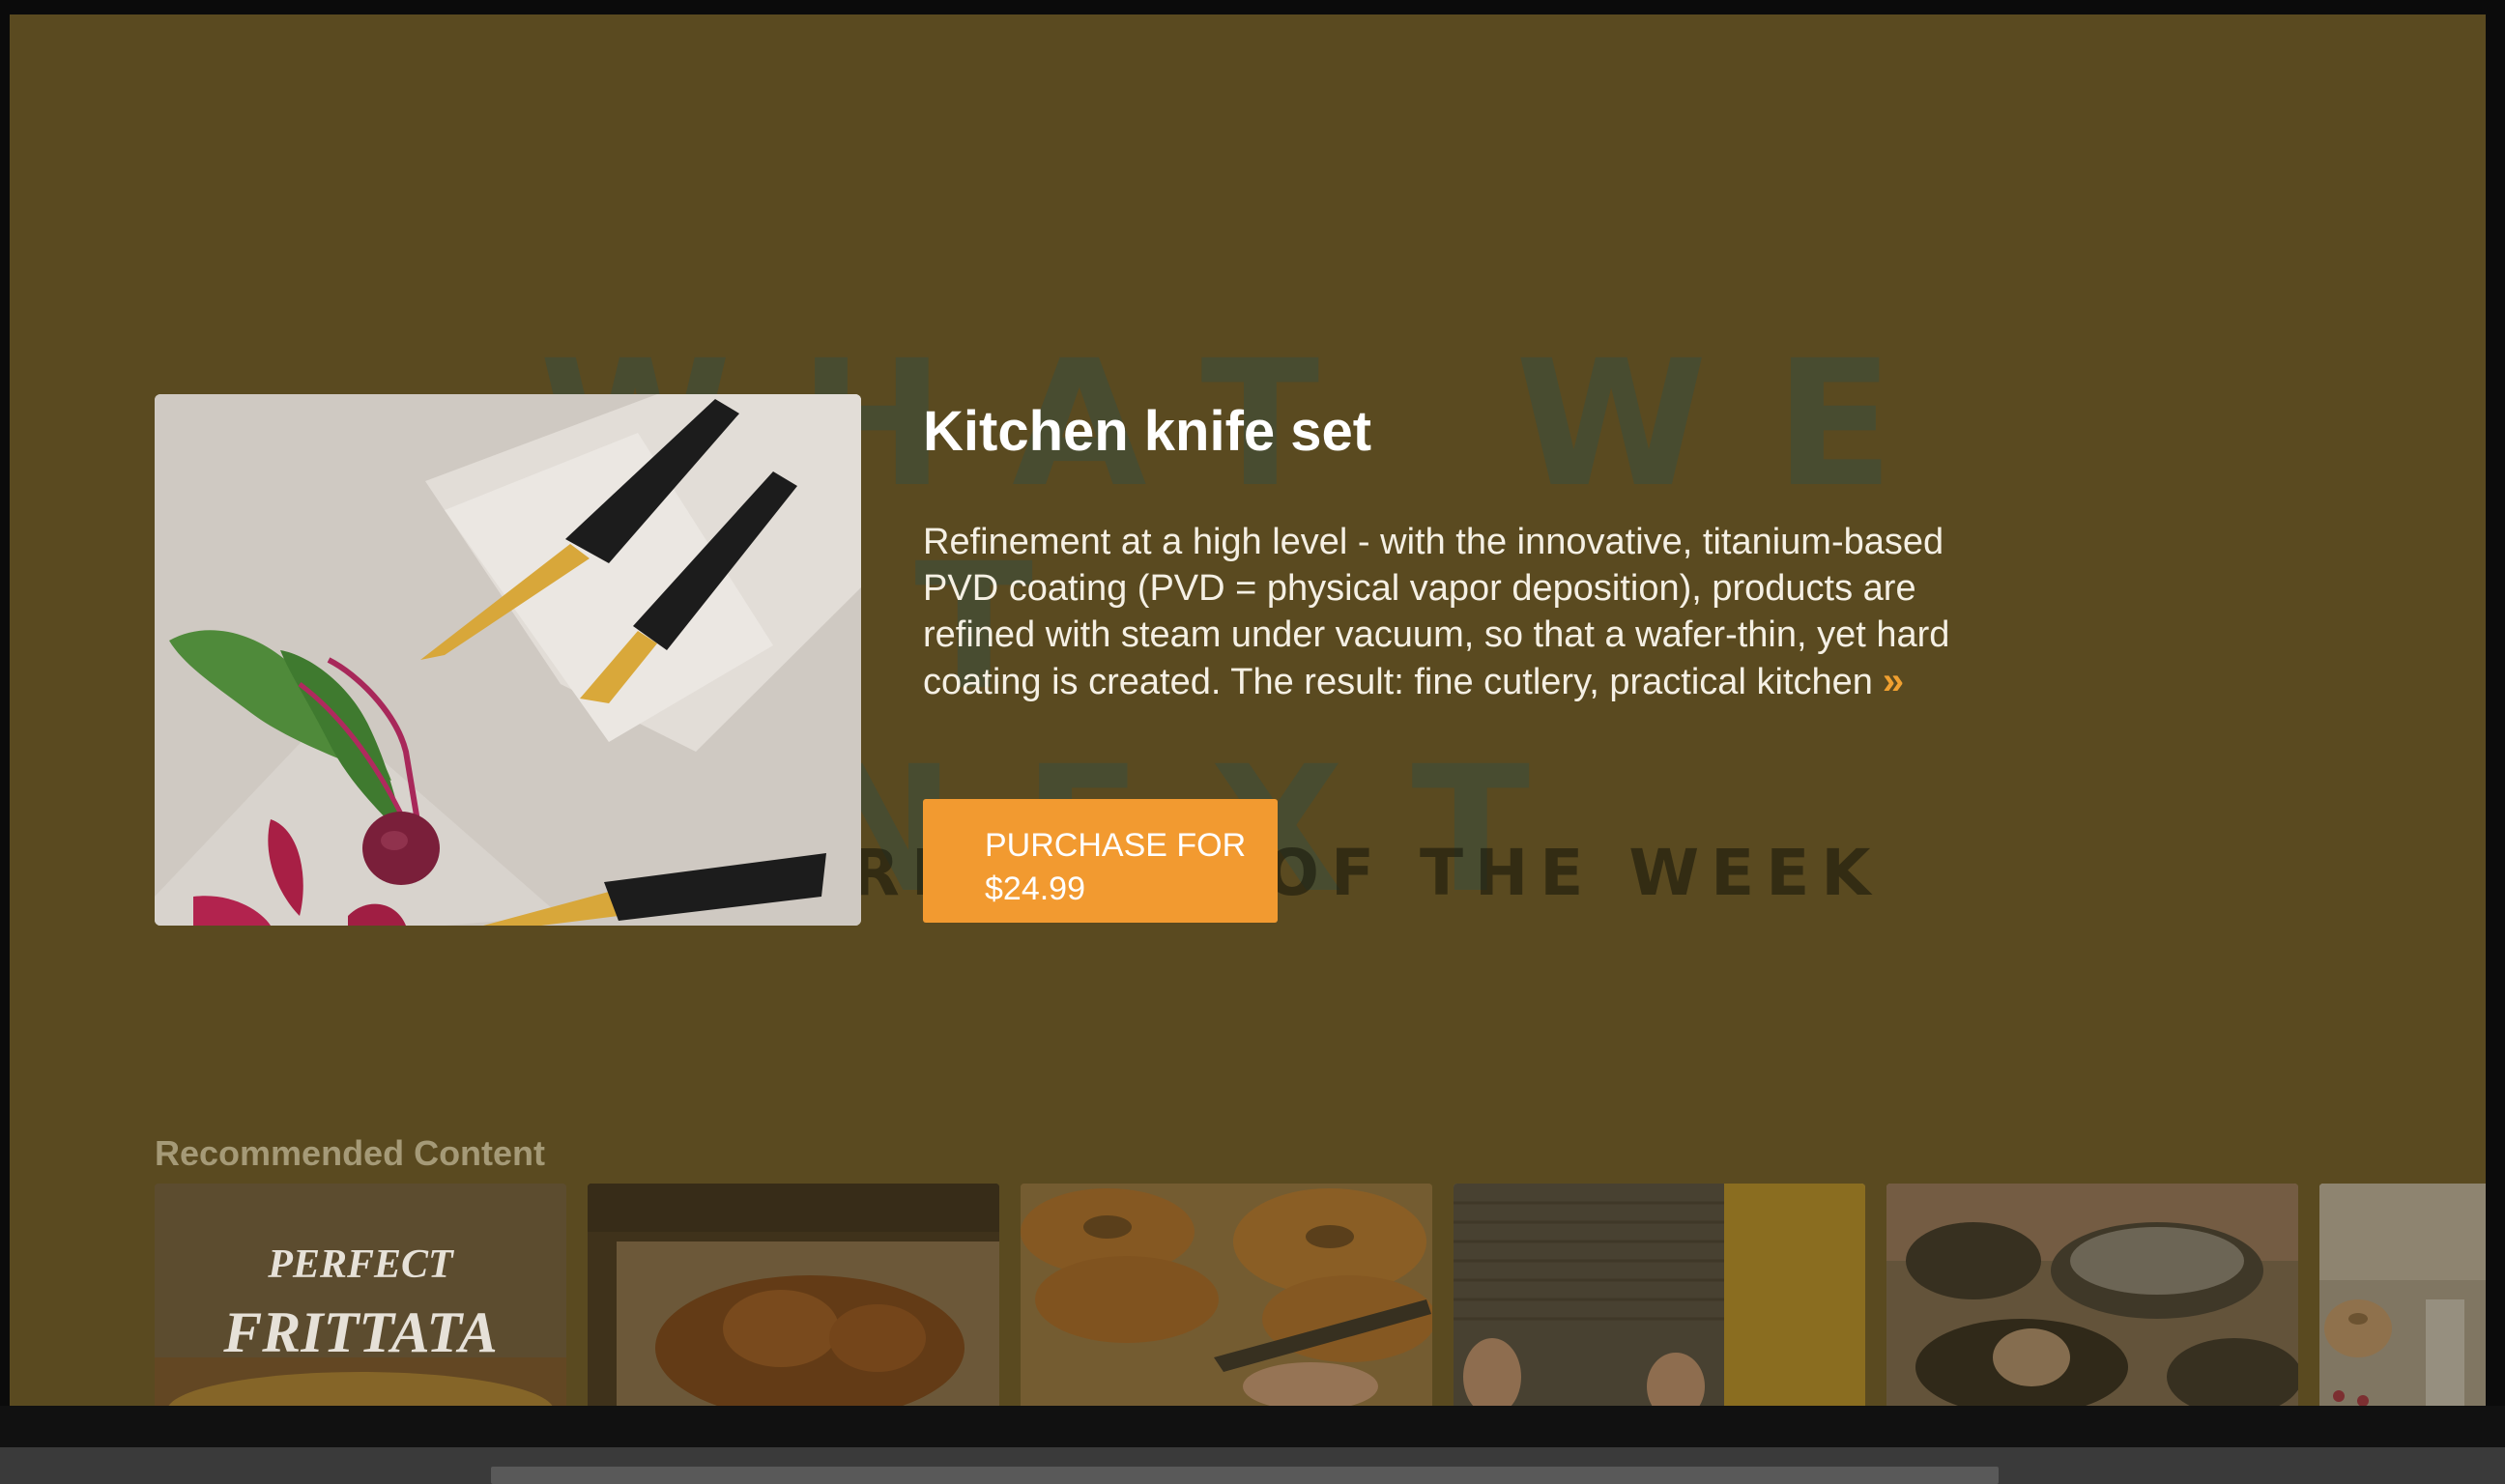  I want to click on recommended-carousel: PERFECT FRITTATA, so click(1321, 1295).